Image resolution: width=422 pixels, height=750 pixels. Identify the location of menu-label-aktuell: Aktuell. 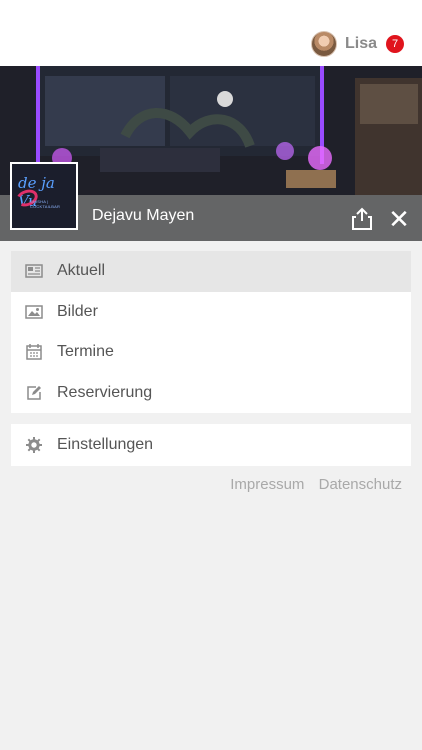
(81, 271).